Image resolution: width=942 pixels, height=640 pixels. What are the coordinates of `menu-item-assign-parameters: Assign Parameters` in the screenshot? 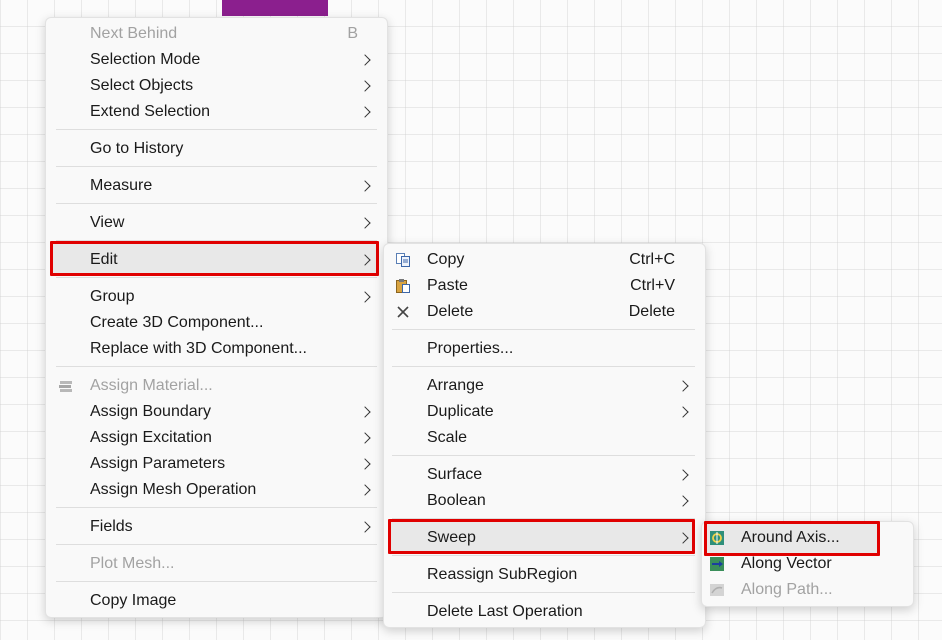 It's located at (216, 464).